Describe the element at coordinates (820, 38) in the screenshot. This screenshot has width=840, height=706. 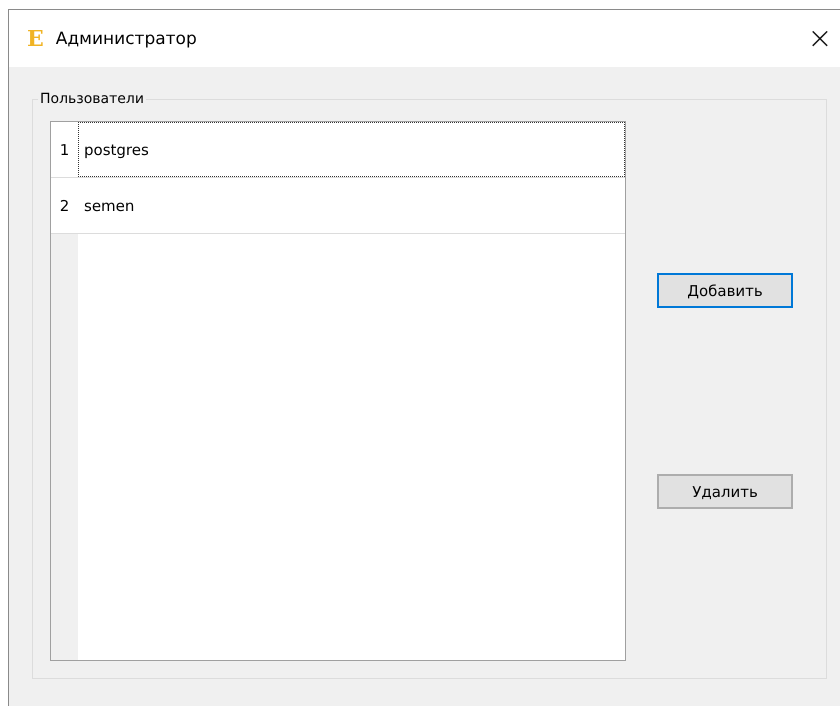
I see `close-button: ×` at that location.